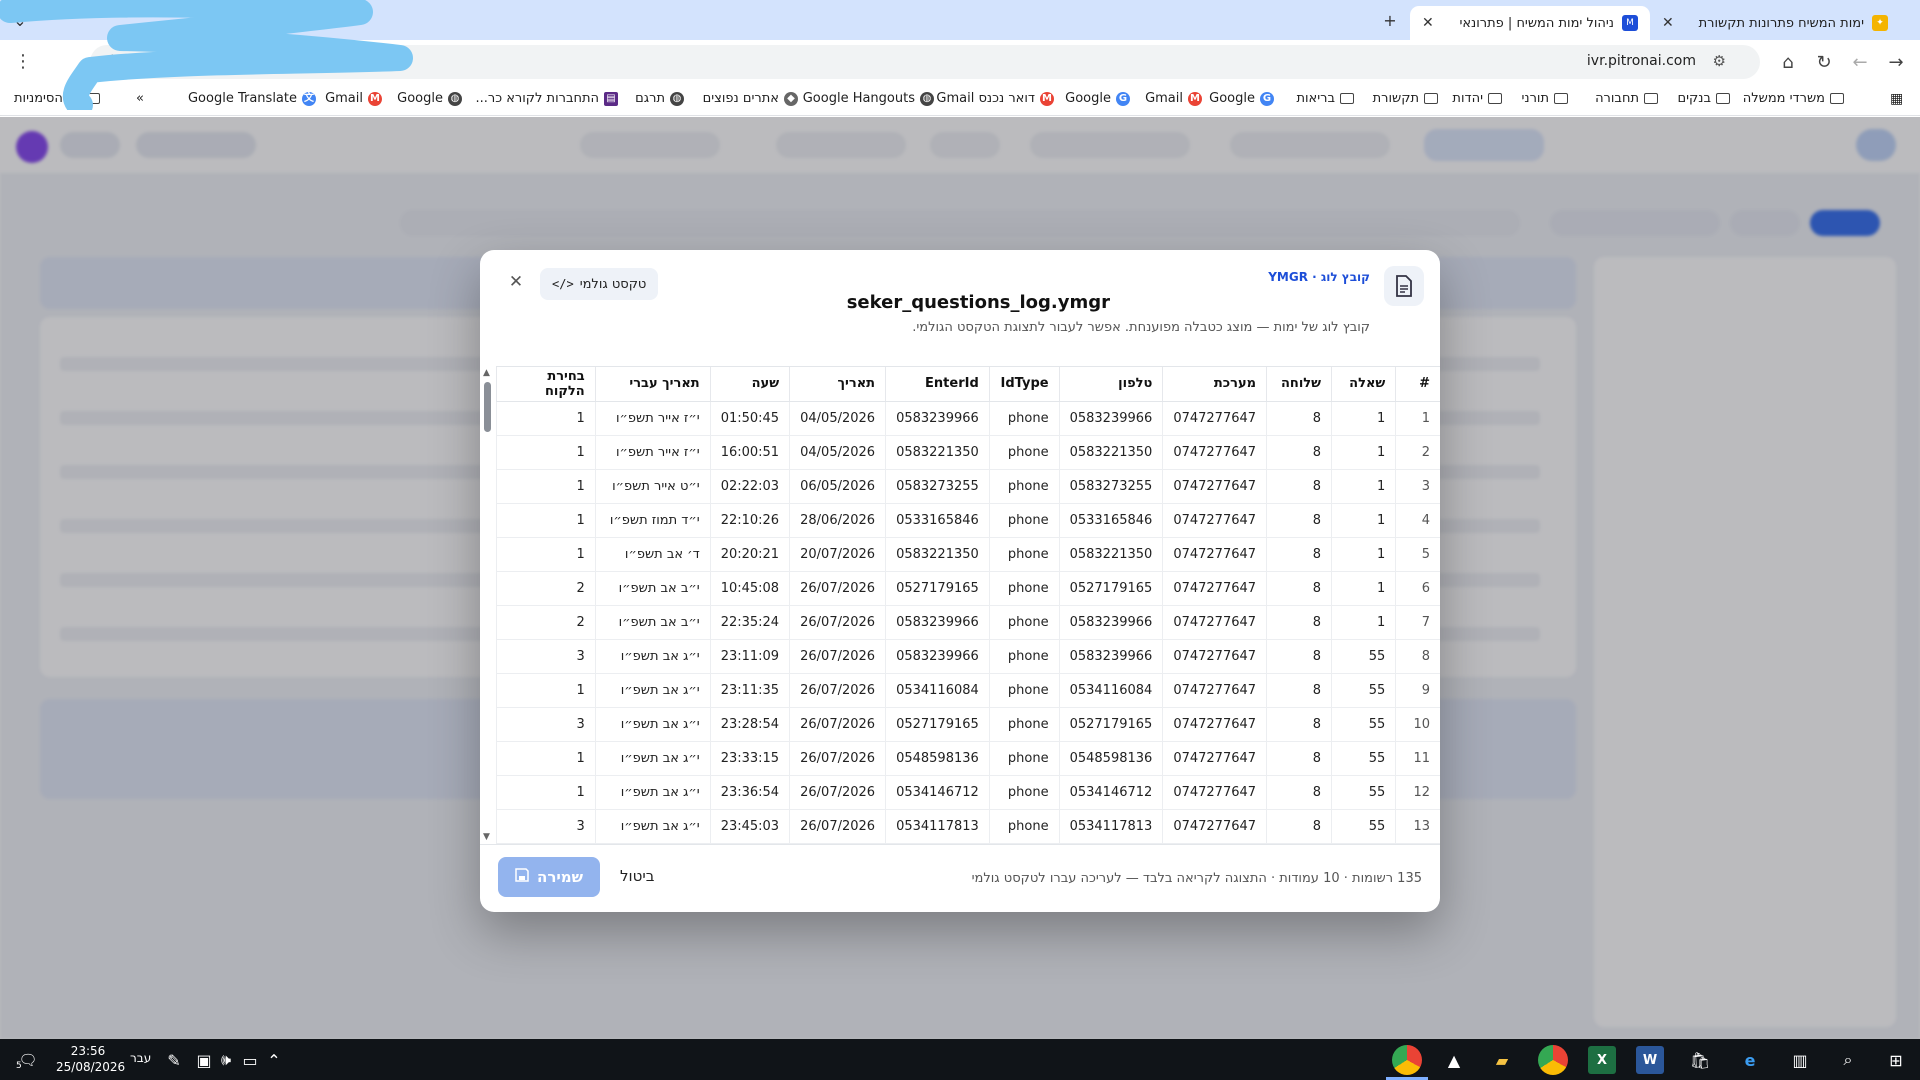 The image size is (1920, 1080). I want to click on bookmark-item: משרדי ממשלה, so click(1793, 98).